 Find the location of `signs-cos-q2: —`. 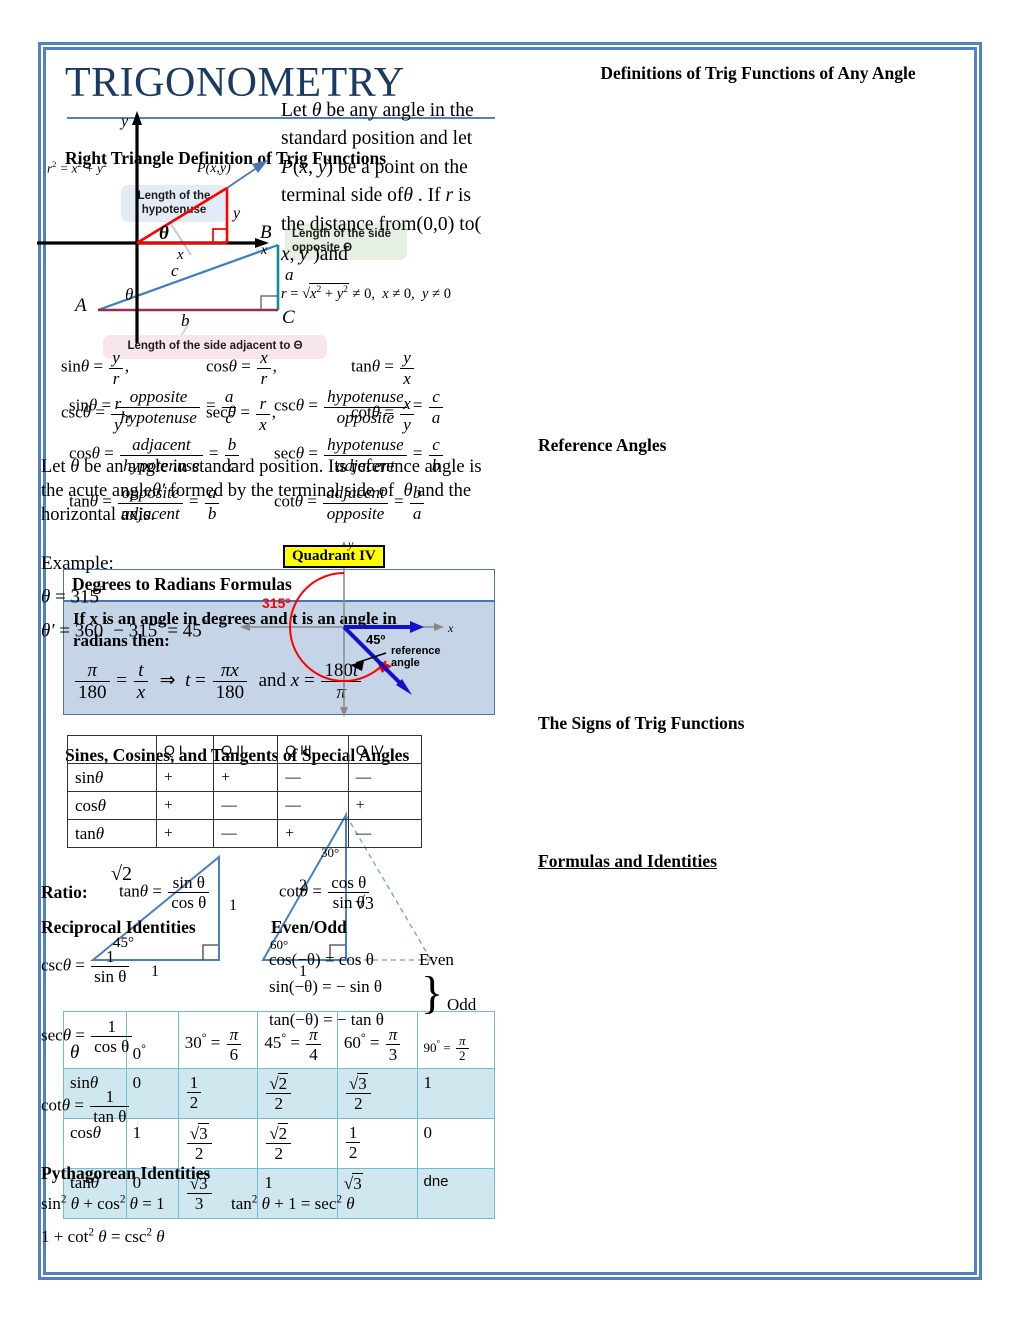

signs-cos-q2: — is located at coordinates (246, 805).